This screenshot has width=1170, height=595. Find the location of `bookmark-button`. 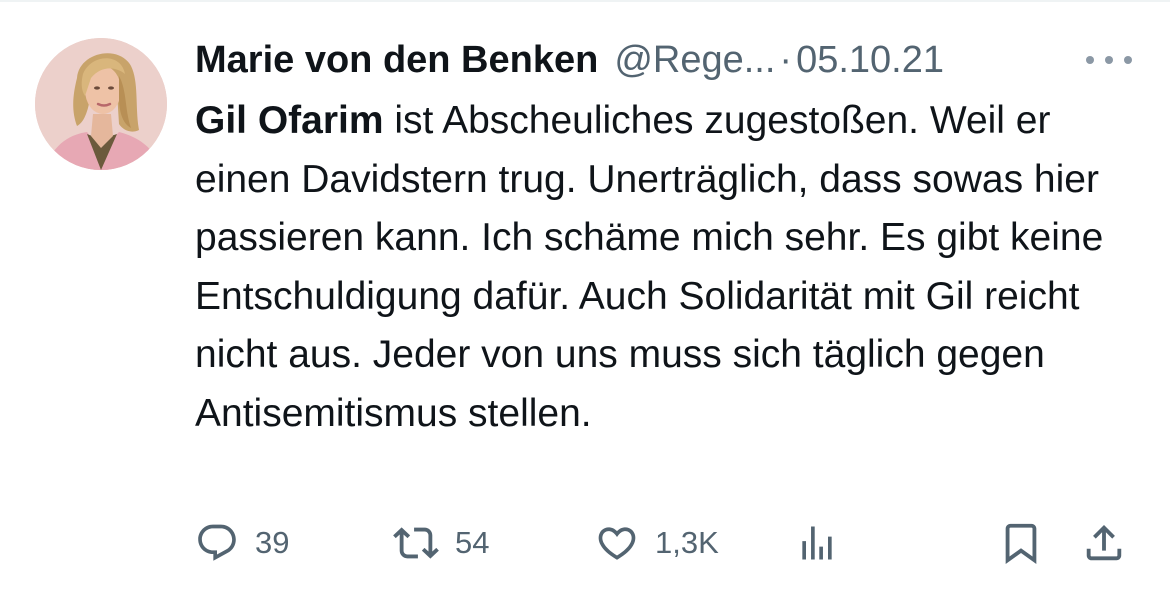

bookmark-button is located at coordinates (1021, 543).